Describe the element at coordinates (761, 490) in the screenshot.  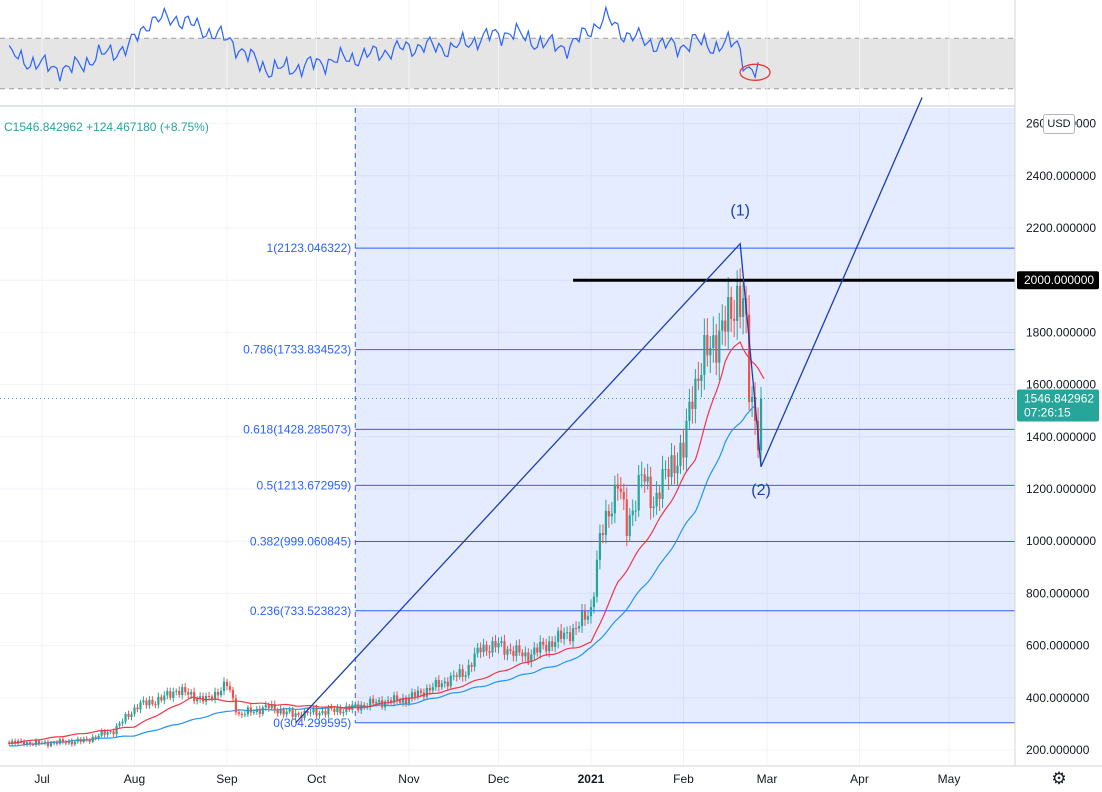
I see `wave-label: (2)` at that location.